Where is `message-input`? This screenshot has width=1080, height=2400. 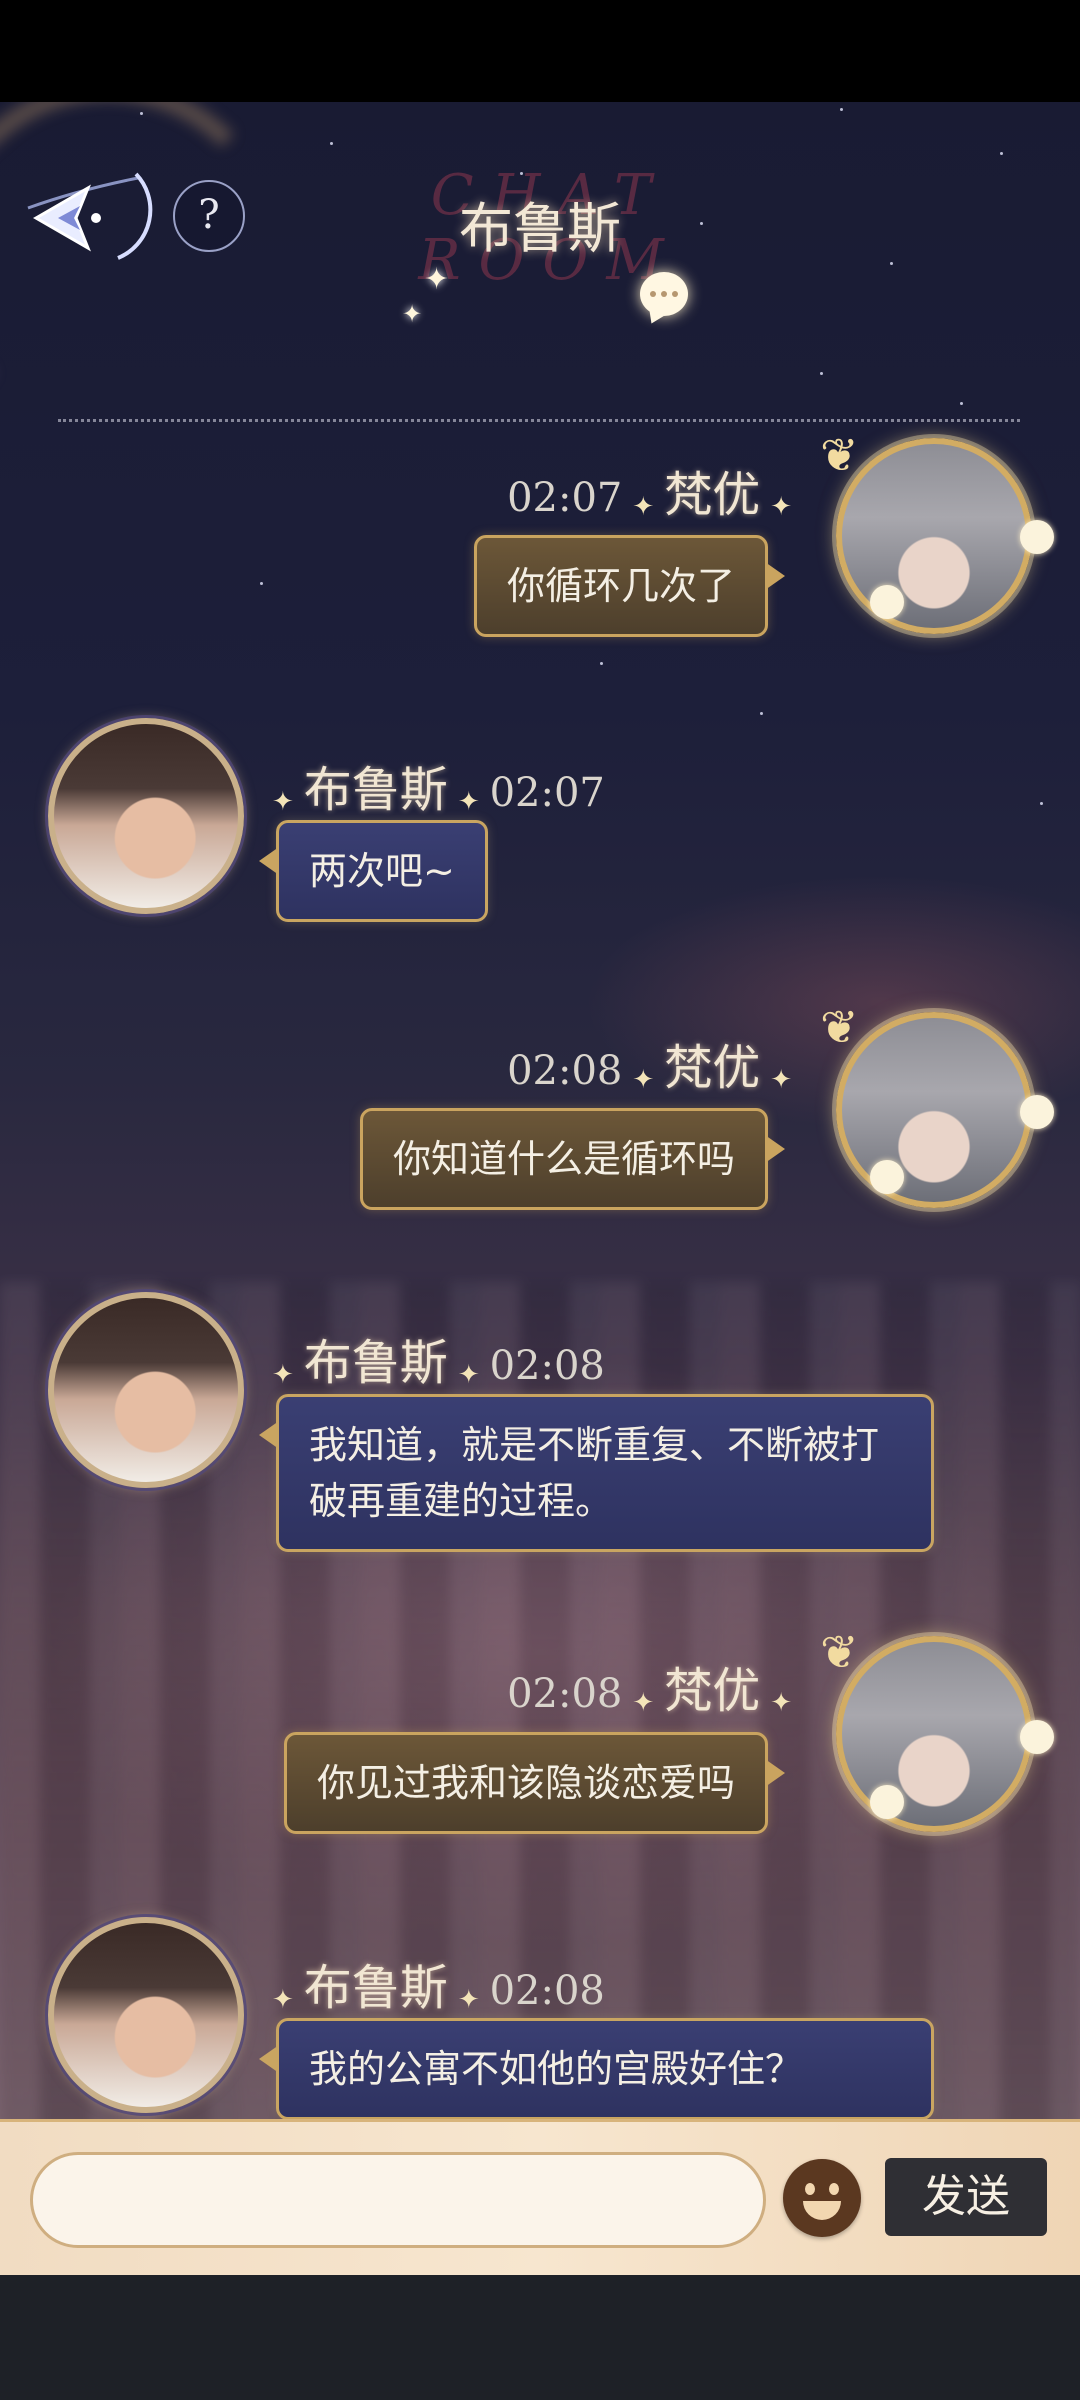
message-input is located at coordinates (398, 2200).